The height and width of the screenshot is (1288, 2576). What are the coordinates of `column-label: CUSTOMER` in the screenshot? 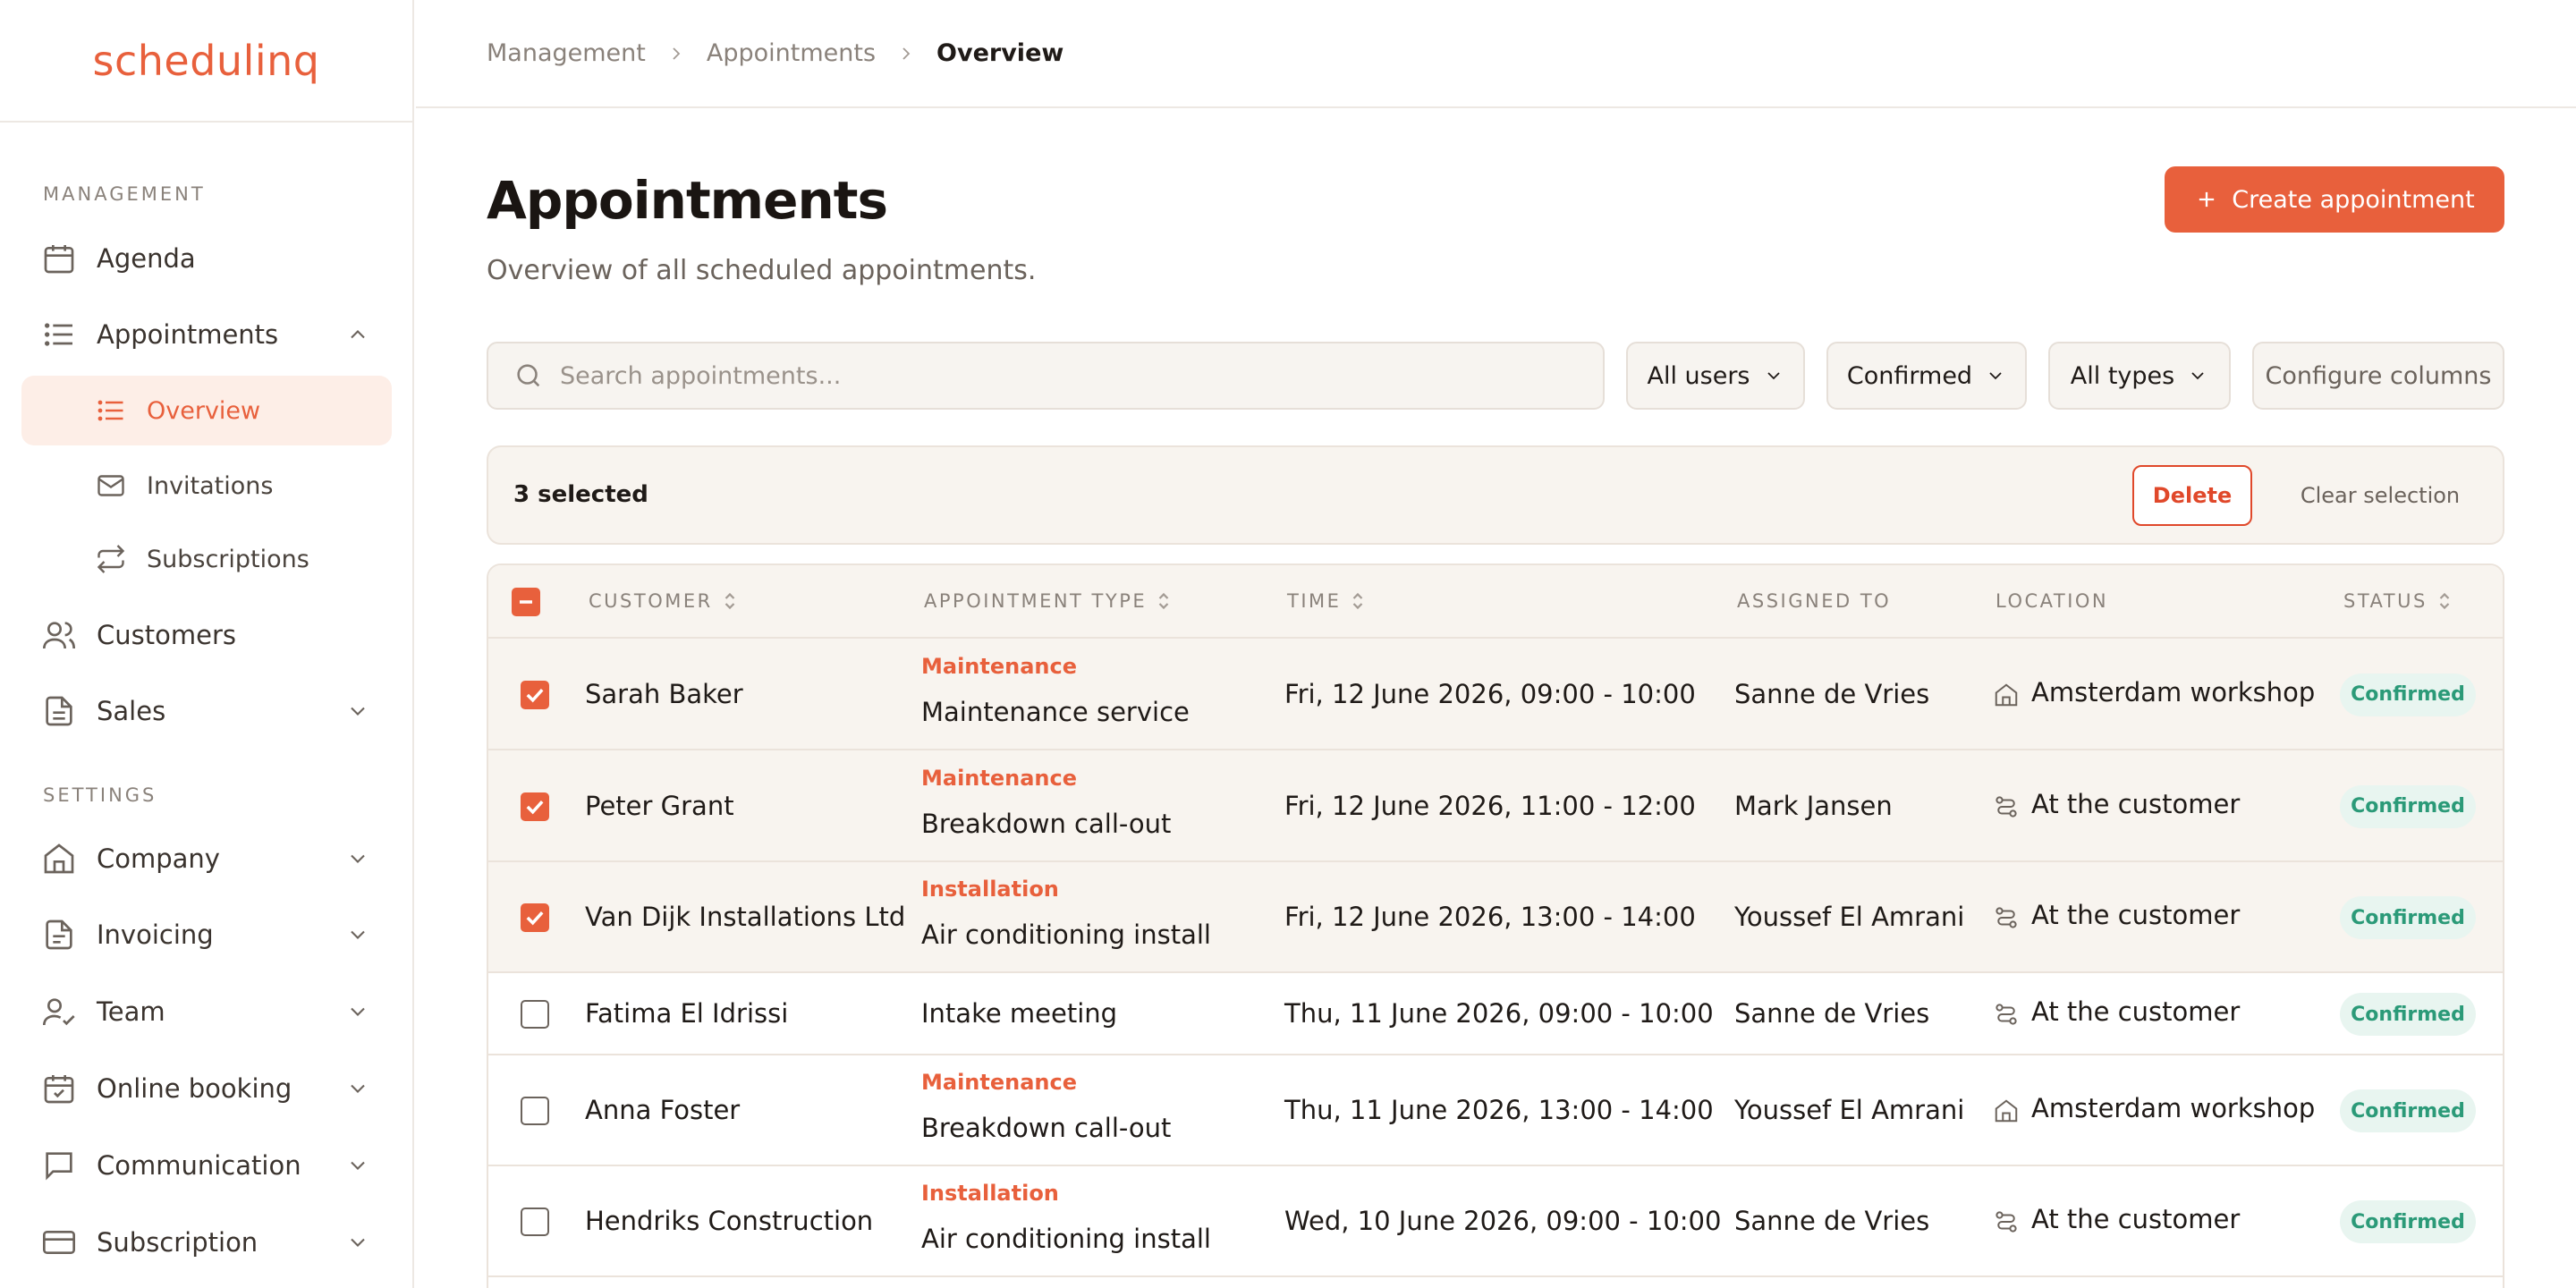 It's located at (651, 601).